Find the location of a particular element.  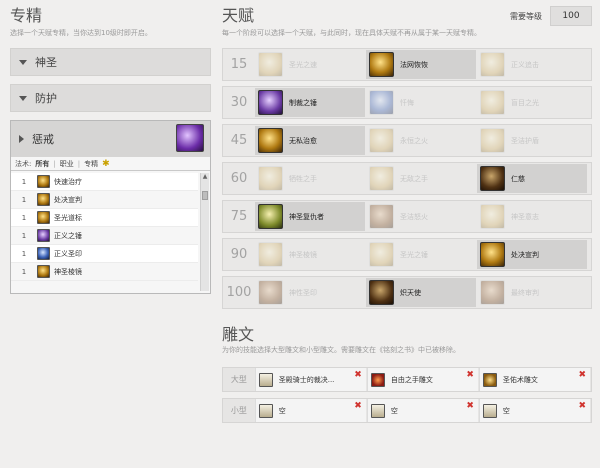

chevron-right-icon is located at coordinates (21, 139).